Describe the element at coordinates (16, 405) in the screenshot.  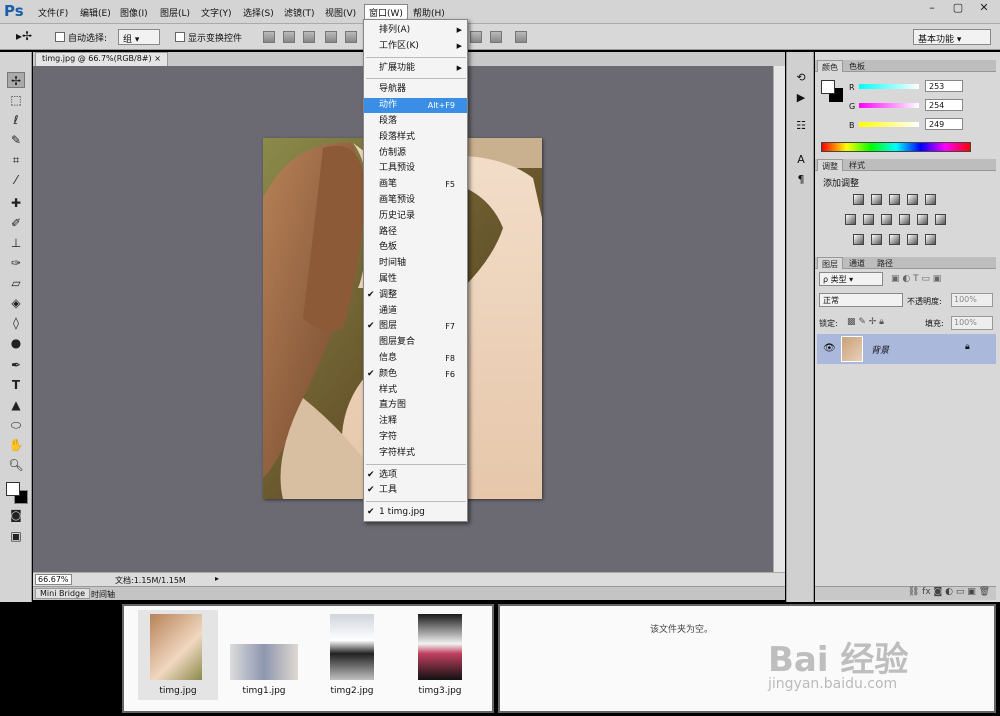
I see `path-select-tool-icon: ▲` at that location.